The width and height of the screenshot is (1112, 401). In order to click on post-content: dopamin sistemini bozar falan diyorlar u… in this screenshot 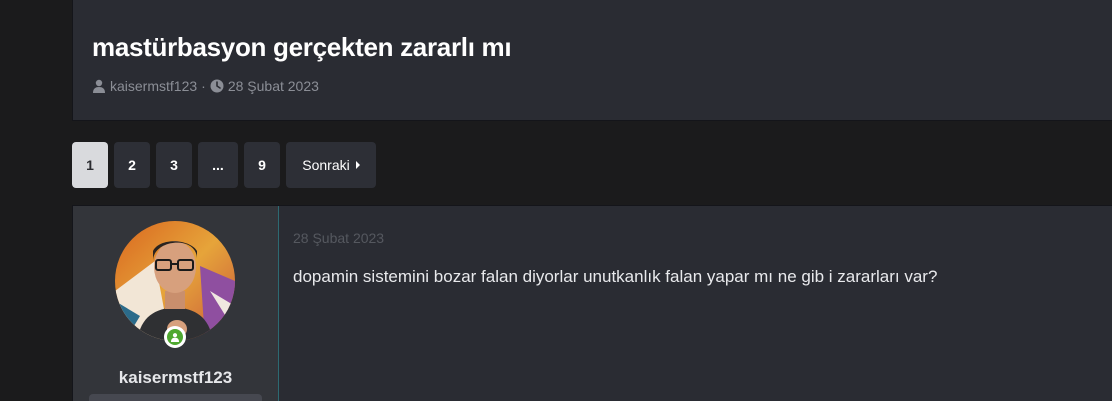, I will do `click(615, 276)`.